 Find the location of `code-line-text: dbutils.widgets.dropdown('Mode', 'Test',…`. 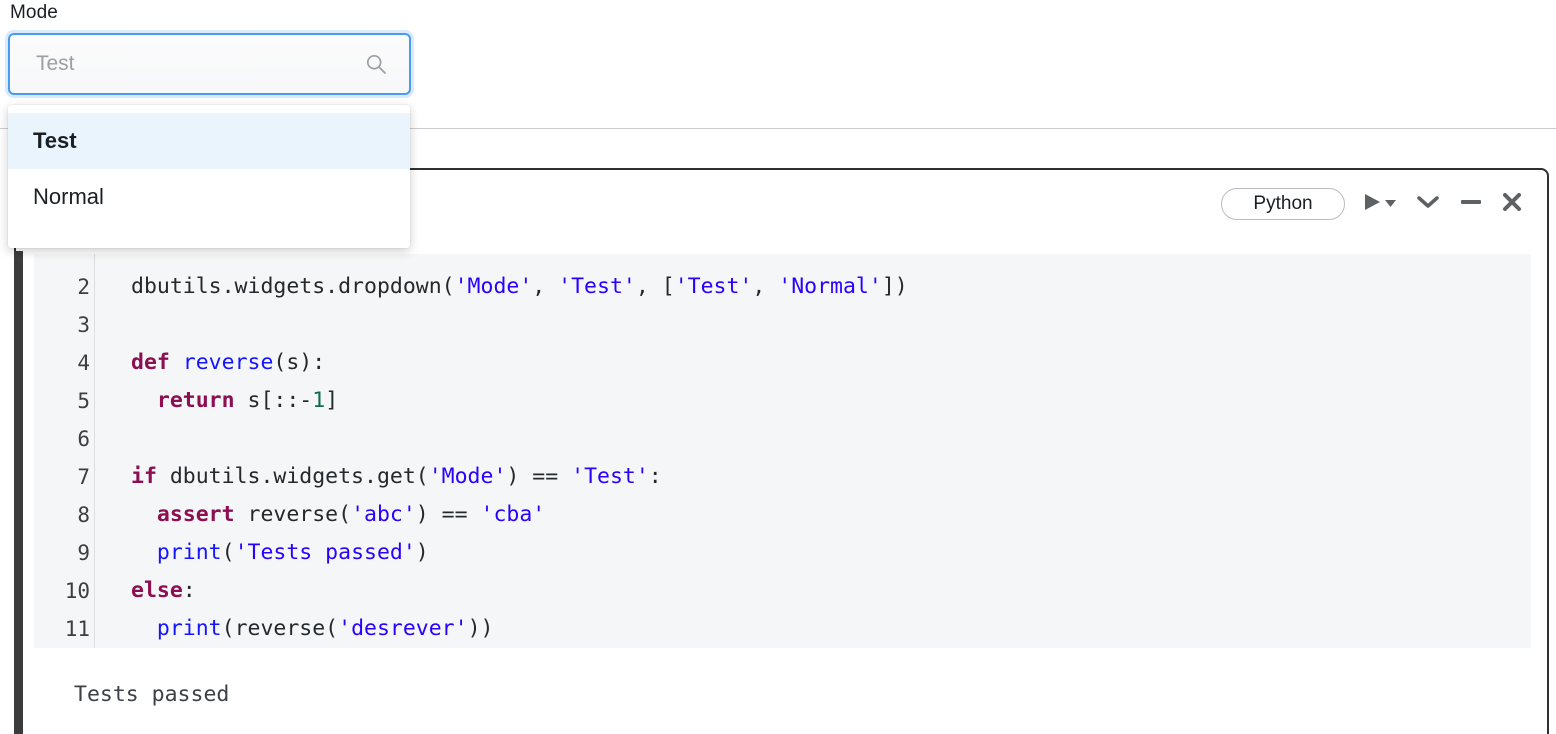

code-line-text: dbutils.widgets.dropdown('Mode', 'Test',… is located at coordinates (509, 287).